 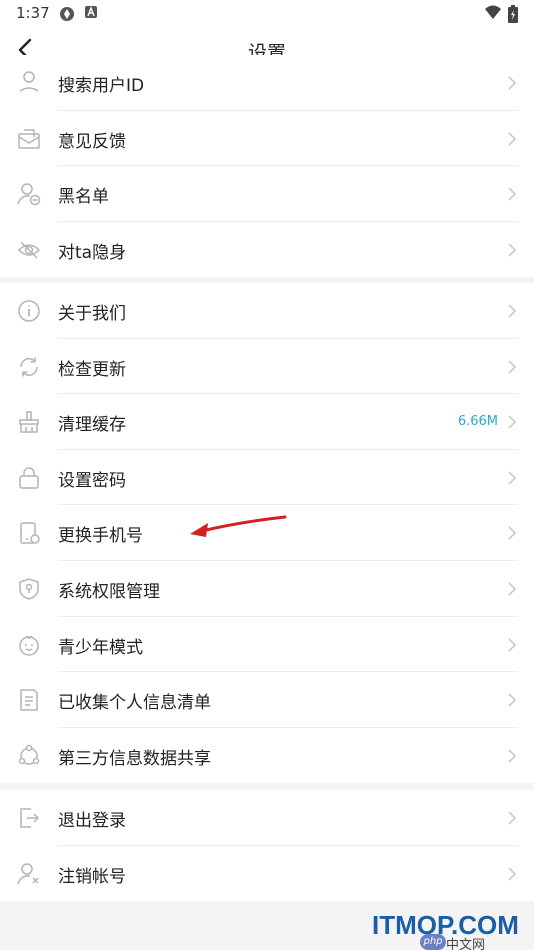 What do you see at coordinates (92, 821) in the screenshot?
I see `settings-item-label: 退出登录` at bounding box center [92, 821].